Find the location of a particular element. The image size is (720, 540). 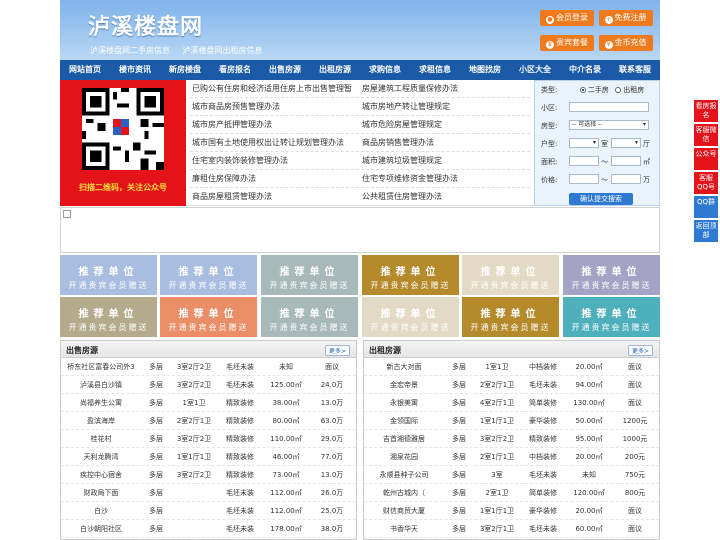

news-link: 商品房销售管理办法 is located at coordinates (445, 142).